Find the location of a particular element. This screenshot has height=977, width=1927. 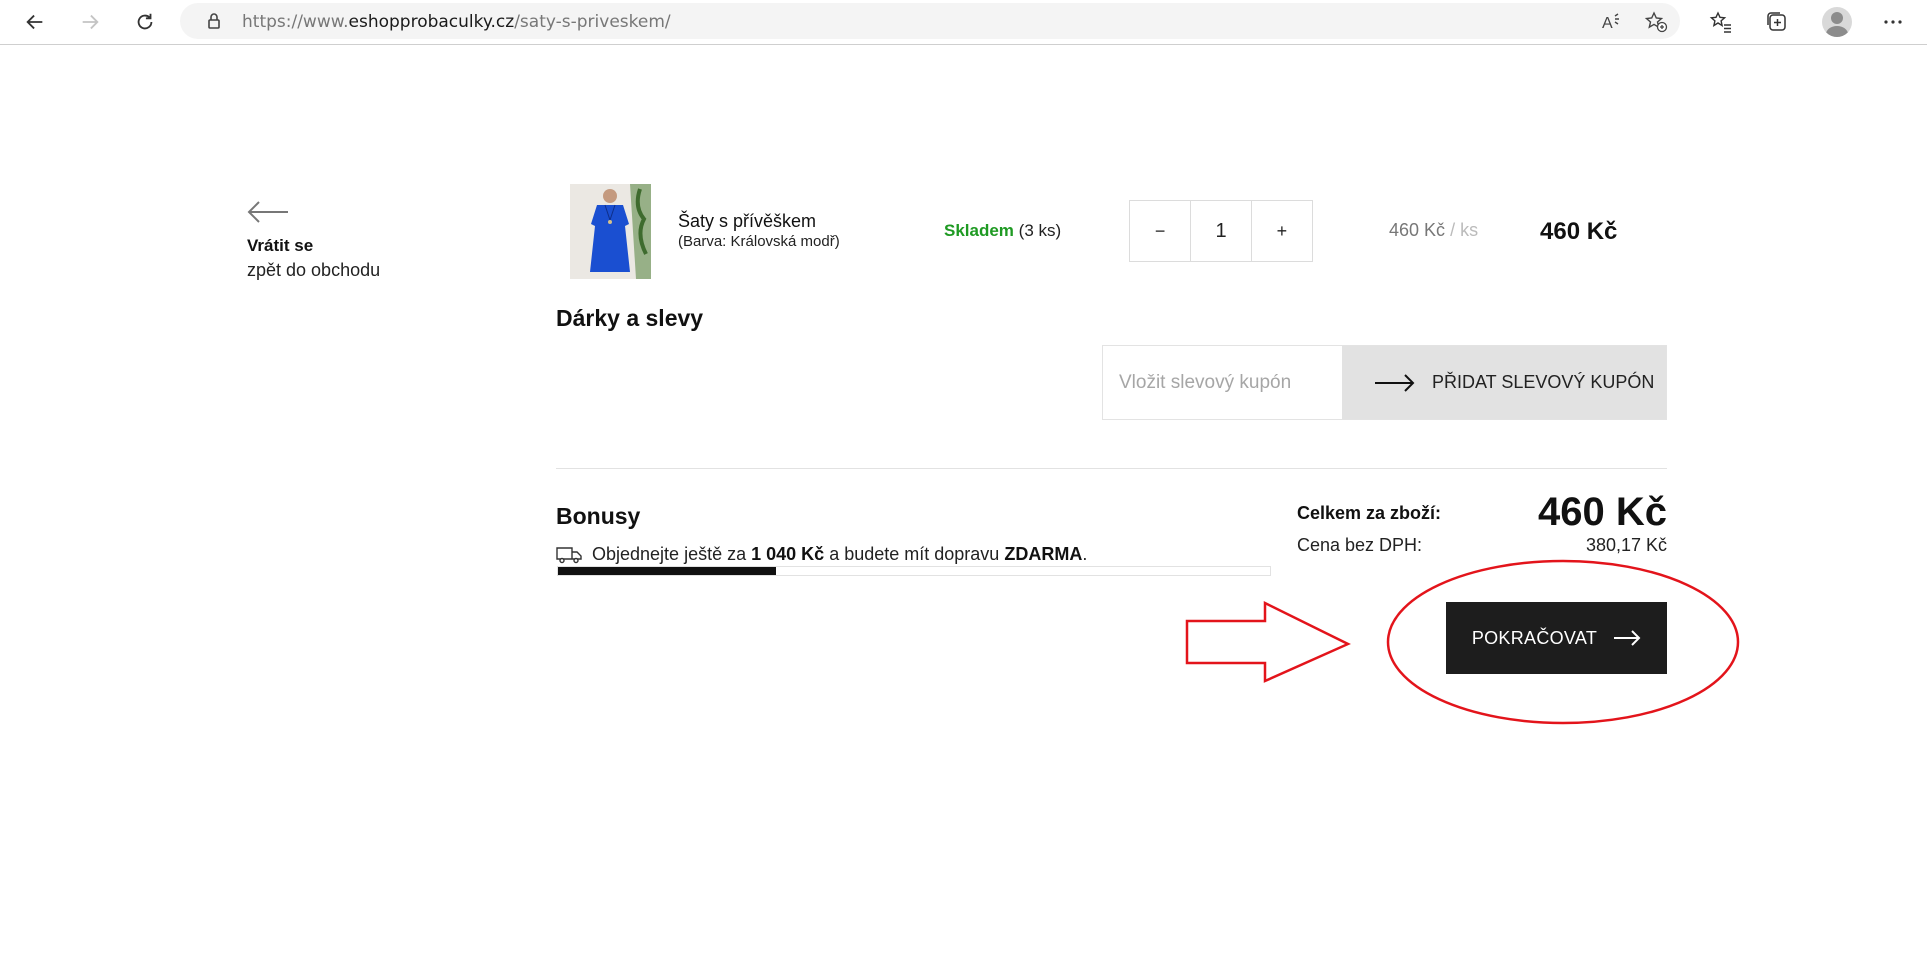

price-without-vat-label: Cena bez DPH: is located at coordinates (1360, 545).